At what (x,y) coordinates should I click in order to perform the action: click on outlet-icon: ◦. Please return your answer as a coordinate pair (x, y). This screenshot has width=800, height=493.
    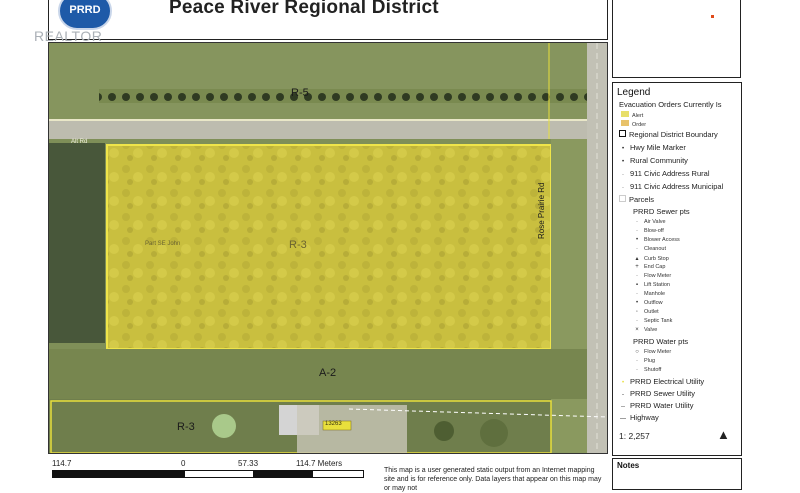
    Looking at the image, I should click on (637, 312).